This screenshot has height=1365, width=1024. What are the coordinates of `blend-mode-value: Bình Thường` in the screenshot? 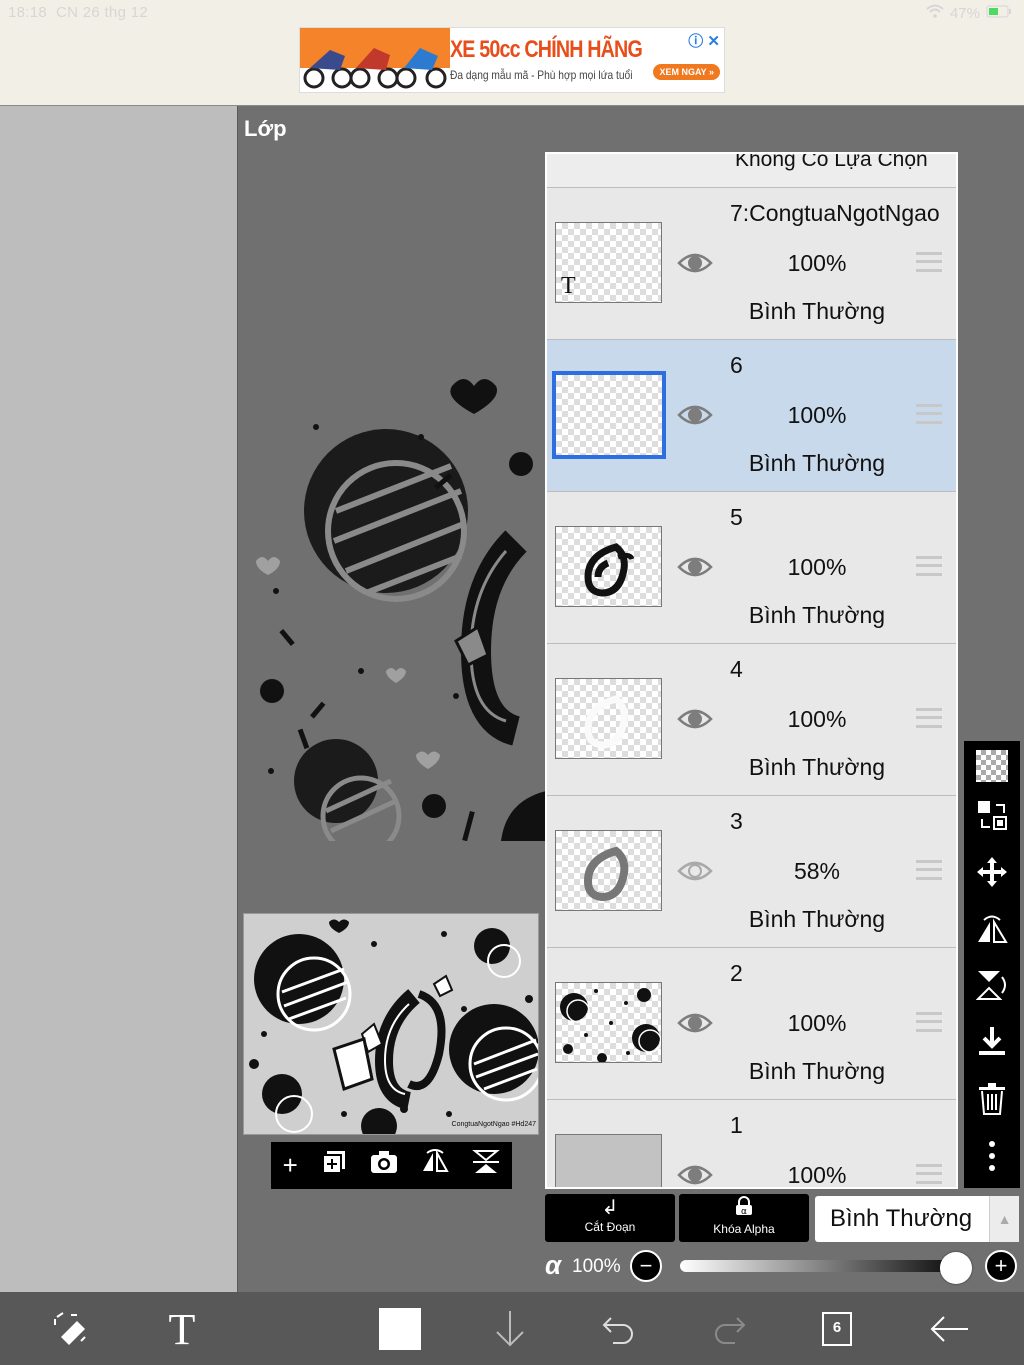 It's located at (901, 1218).